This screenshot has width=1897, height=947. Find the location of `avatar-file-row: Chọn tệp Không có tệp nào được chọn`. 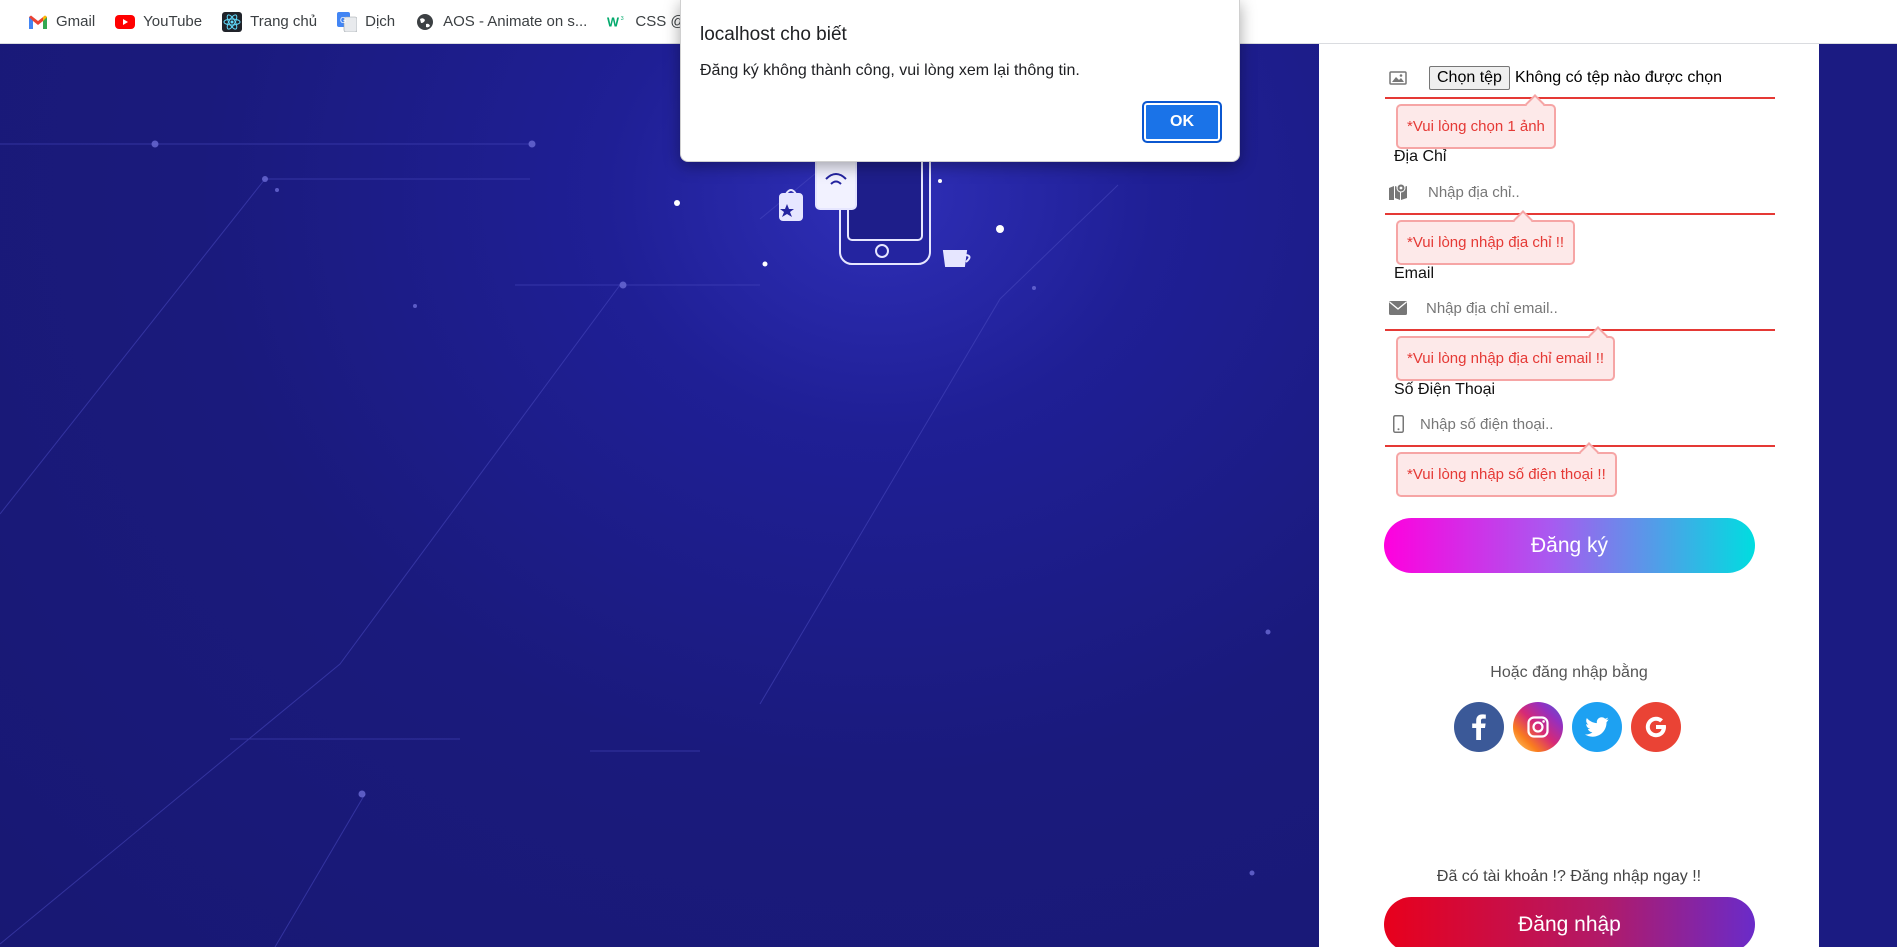

avatar-file-row: Chọn tệp Không có tệp nào được chọn is located at coordinates (1579, 78).